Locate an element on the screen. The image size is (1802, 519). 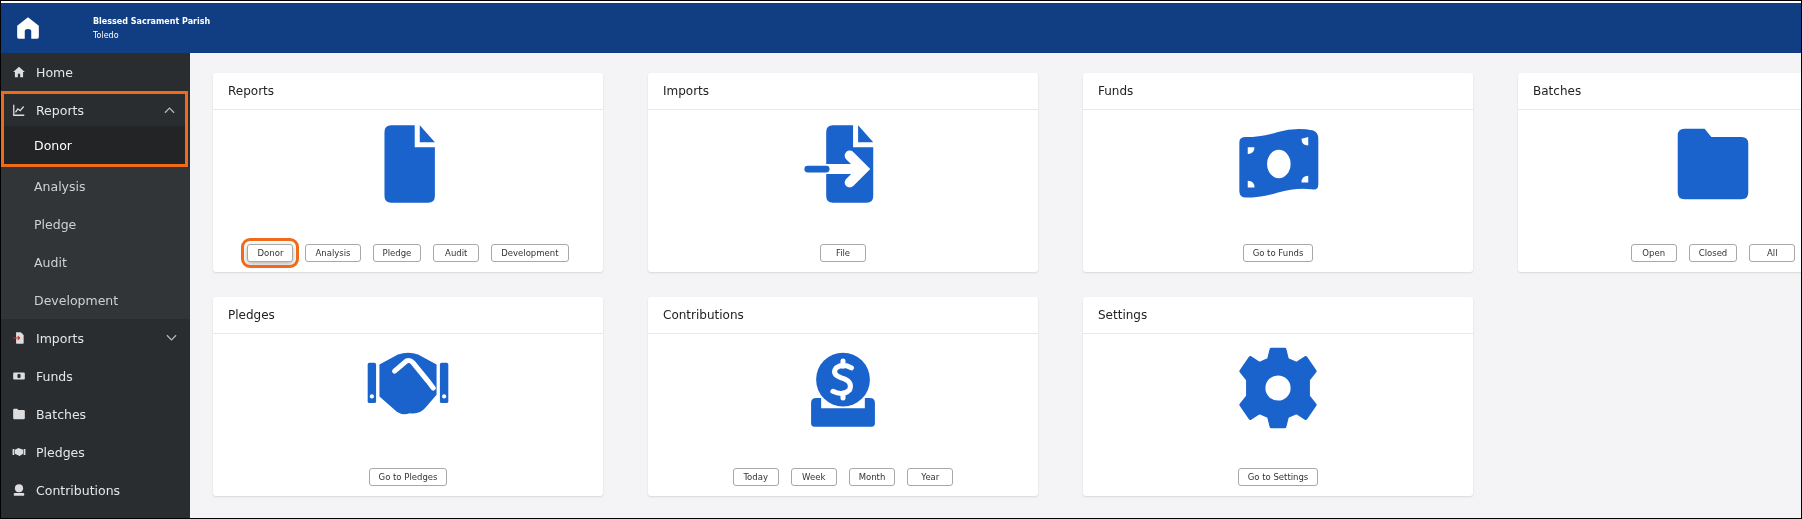
card-button: Go to Settings is located at coordinates (1278, 477).